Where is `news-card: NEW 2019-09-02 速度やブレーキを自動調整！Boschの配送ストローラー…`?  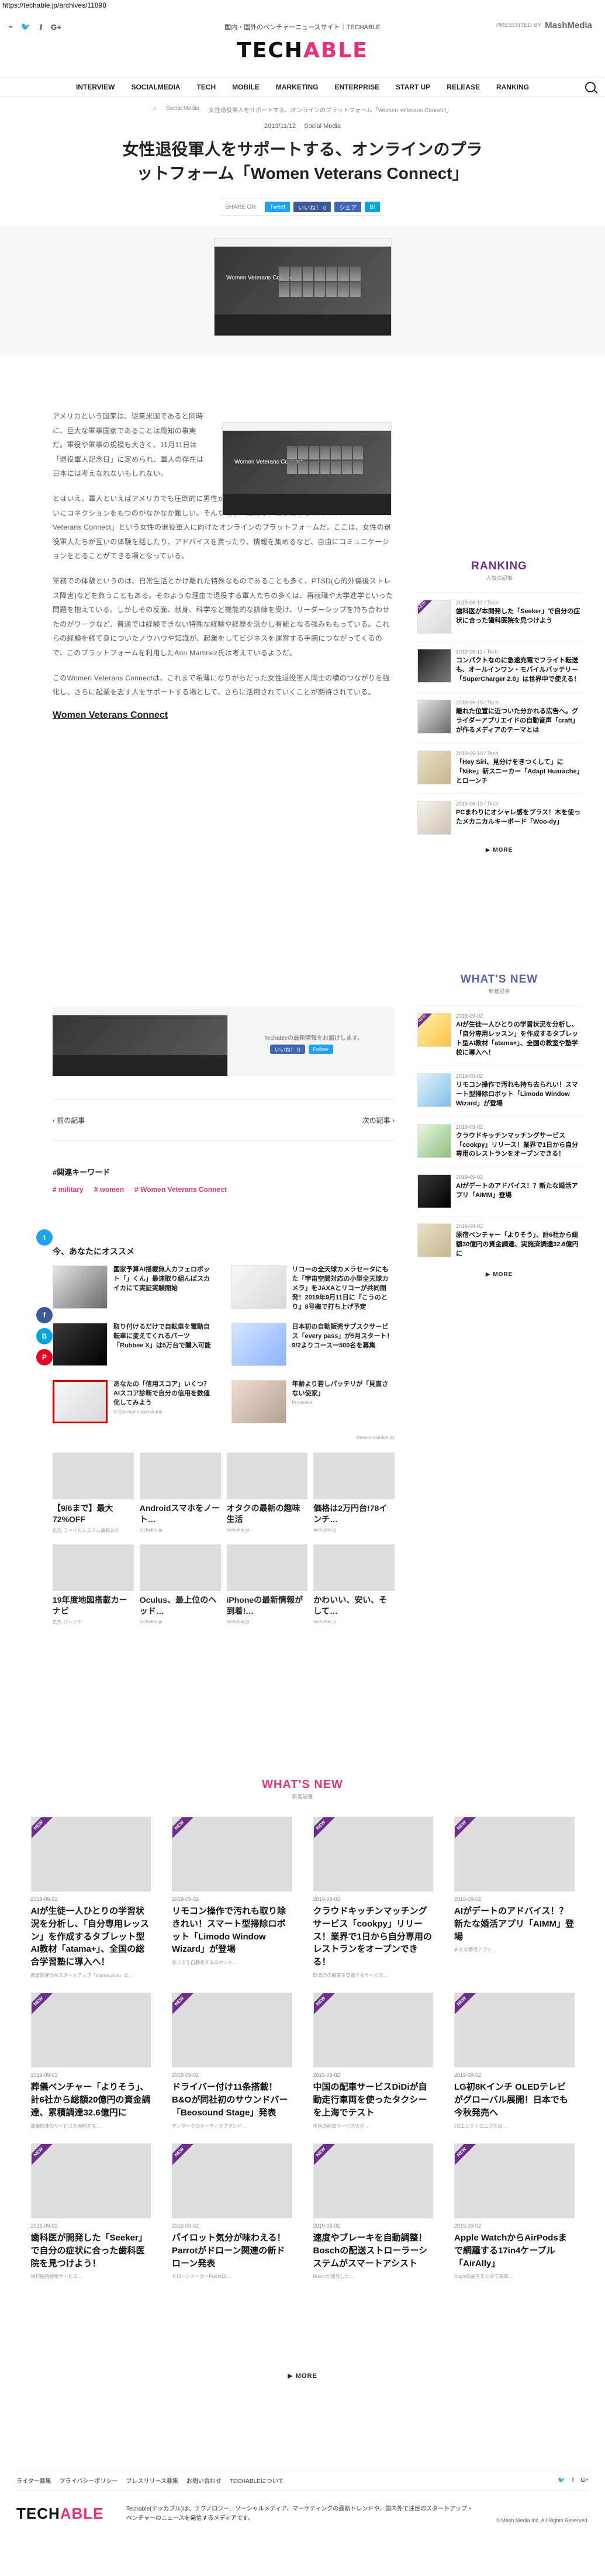 news-card: NEW 2019-09-02 速度やブレーキを自動調整！Boschの配送ストローラー… is located at coordinates (373, 2211).